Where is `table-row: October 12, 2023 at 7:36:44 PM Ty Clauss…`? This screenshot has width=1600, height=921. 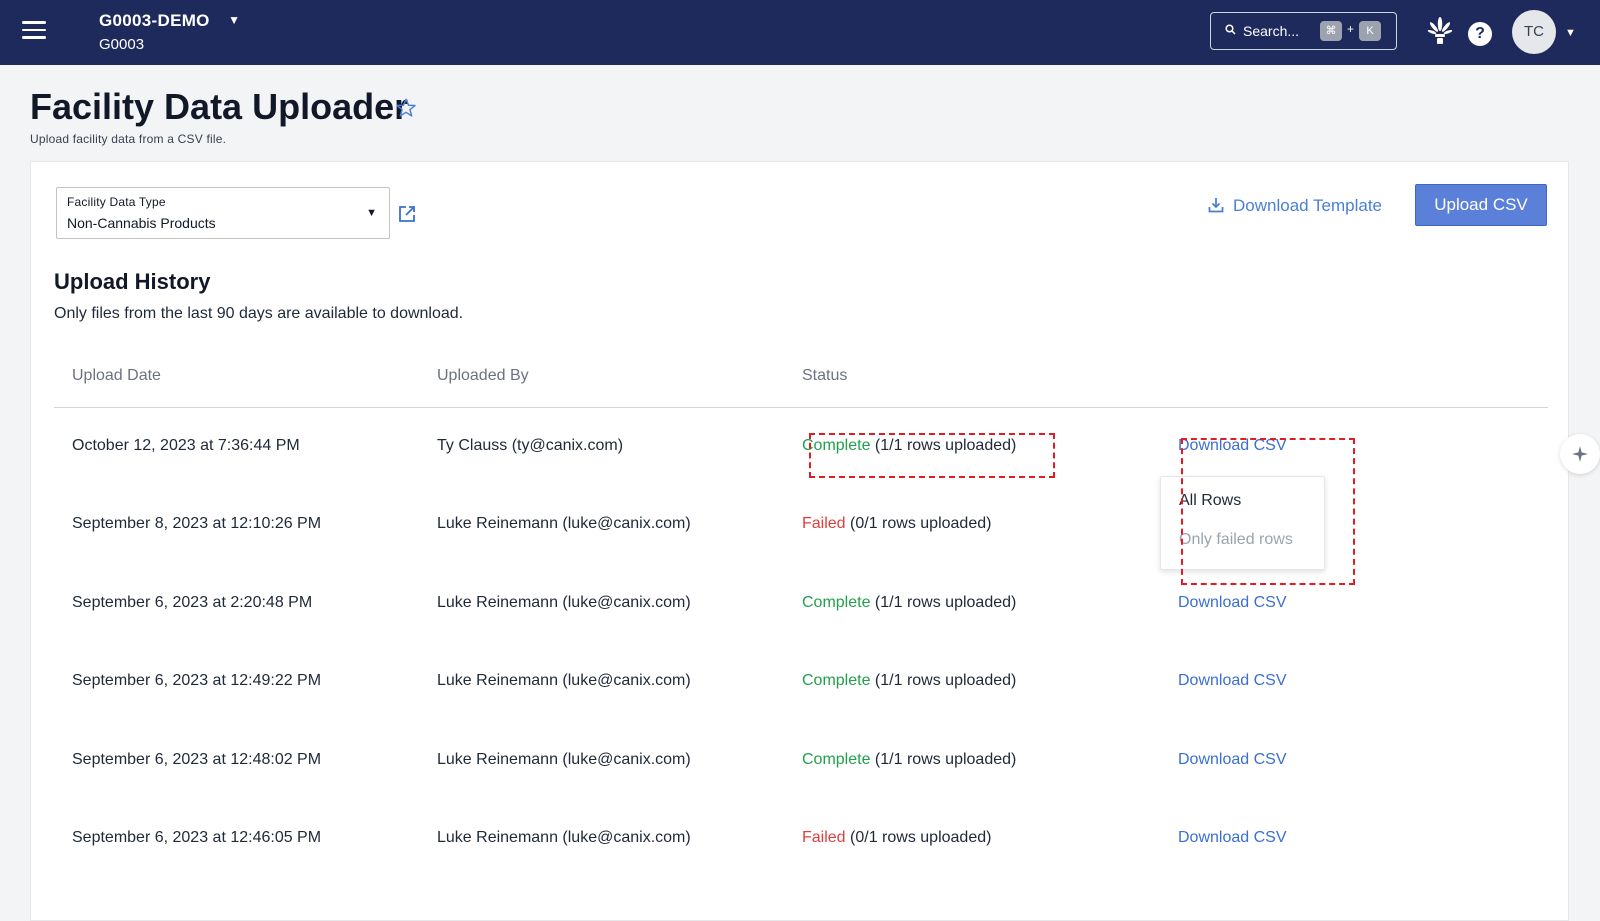 table-row: October 12, 2023 at 7:36:44 PM Ty Clauss… is located at coordinates (800, 477).